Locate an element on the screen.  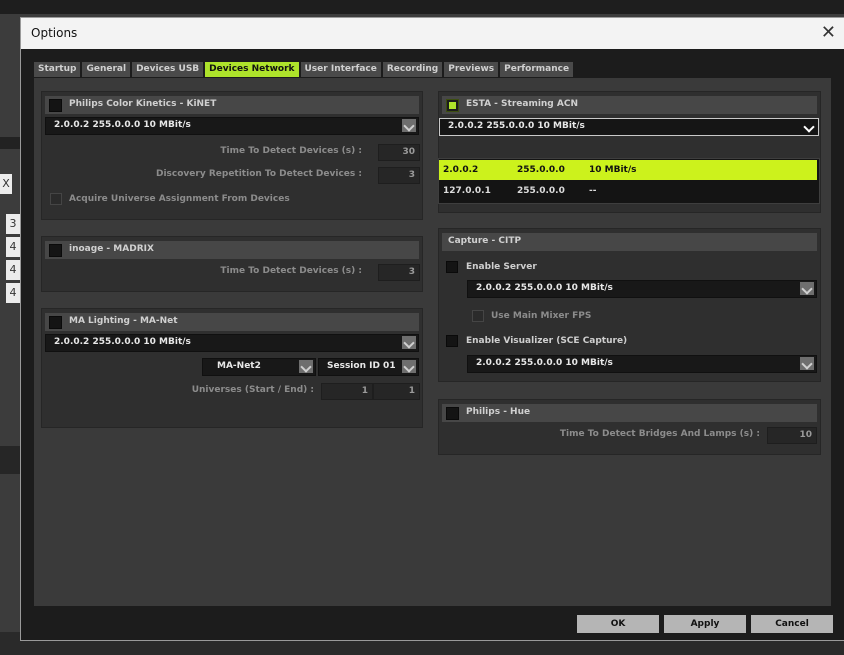
background-app-top-bar is located at coordinates (422, 7).